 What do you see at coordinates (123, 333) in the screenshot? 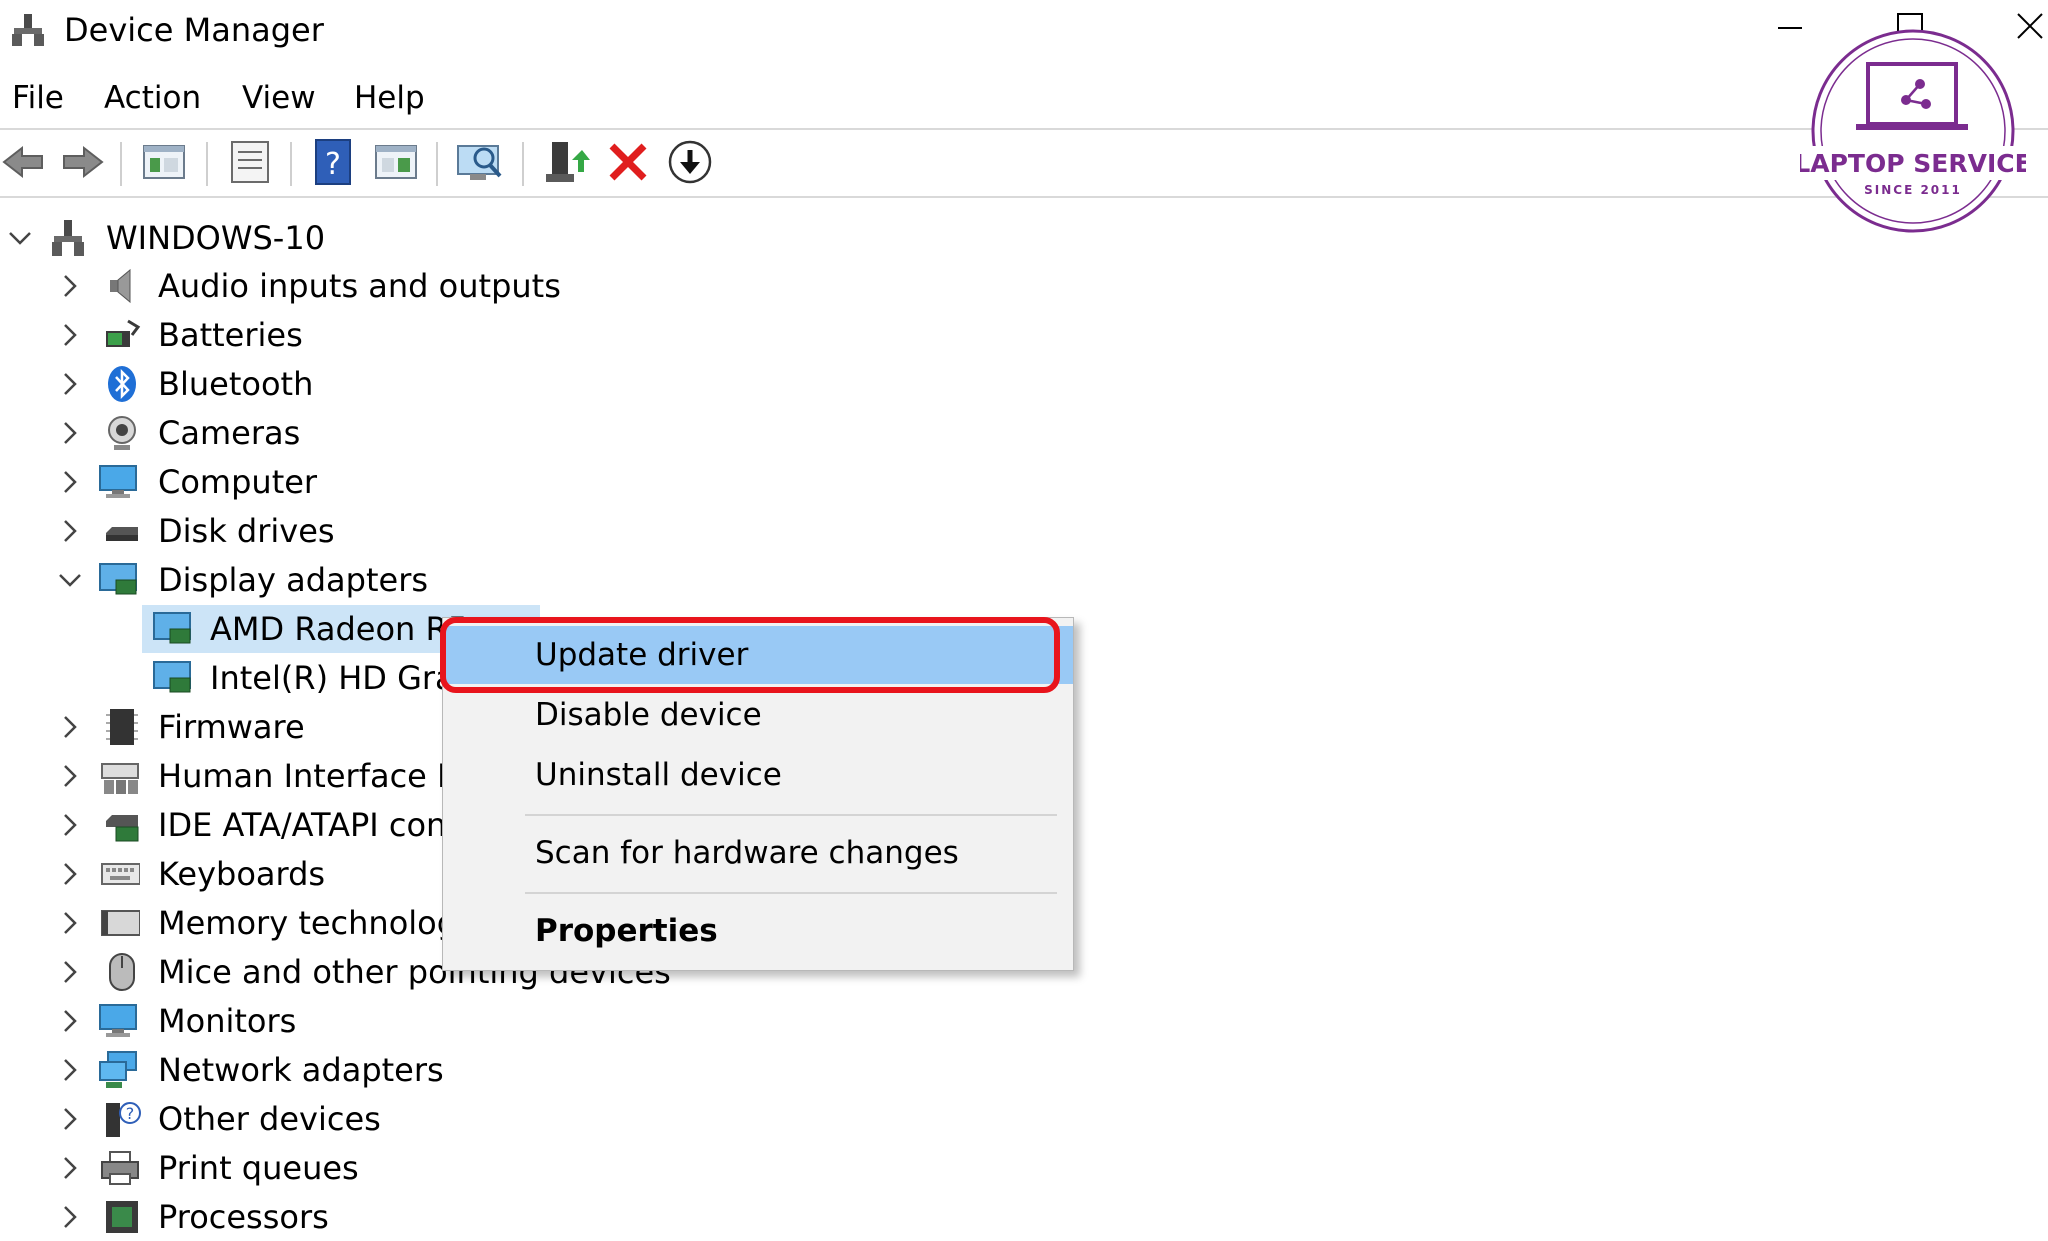
I see `battery-icon` at bounding box center [123, 333].